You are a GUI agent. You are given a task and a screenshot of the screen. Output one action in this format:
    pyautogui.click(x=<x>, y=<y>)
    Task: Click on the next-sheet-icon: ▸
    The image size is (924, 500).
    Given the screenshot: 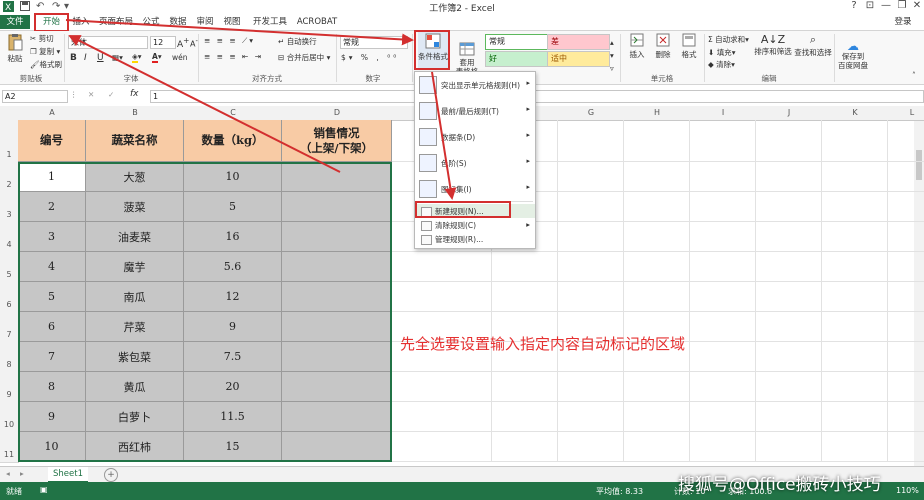 What is the action you would take?
    pyautogui.click(x=22, y=473)
    